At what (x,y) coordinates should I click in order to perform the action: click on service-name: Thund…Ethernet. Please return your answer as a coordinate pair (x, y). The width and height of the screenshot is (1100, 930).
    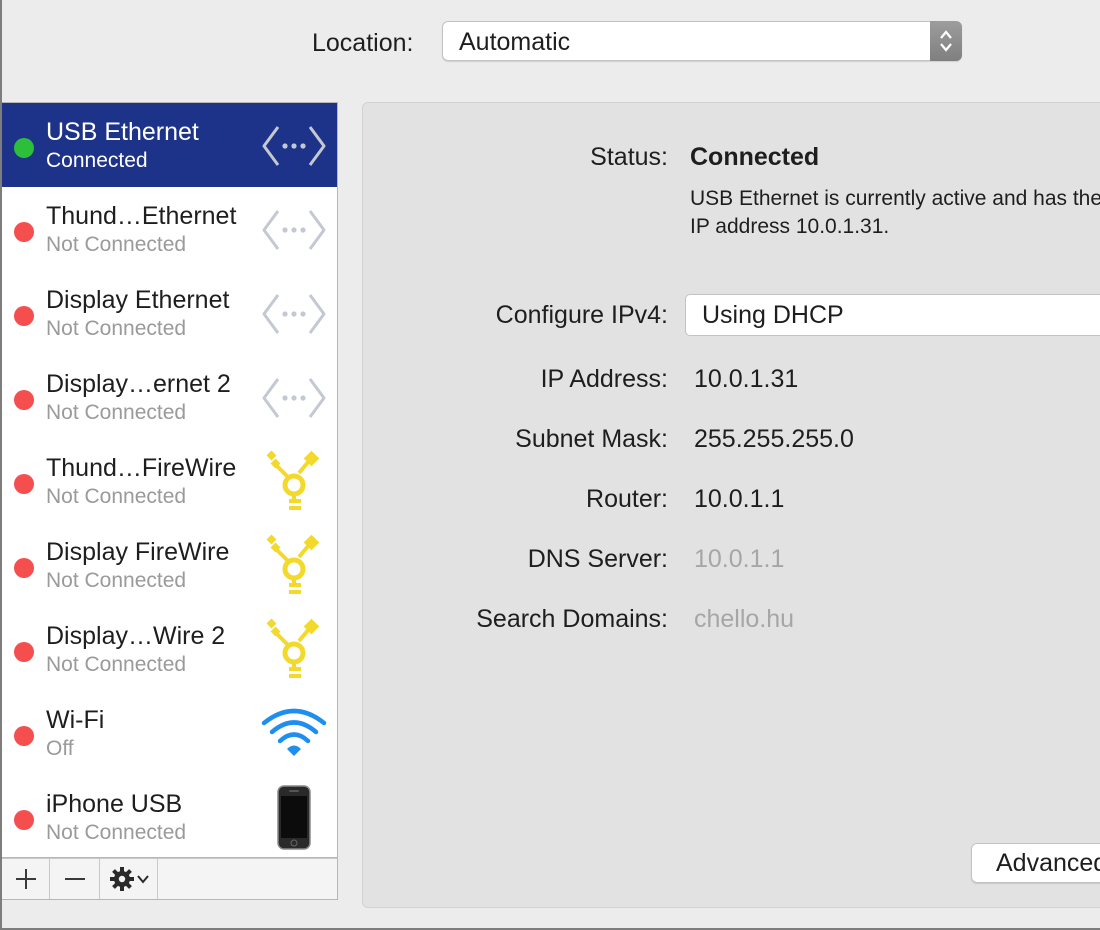
    Looking at the image, I should click on (141, 216).